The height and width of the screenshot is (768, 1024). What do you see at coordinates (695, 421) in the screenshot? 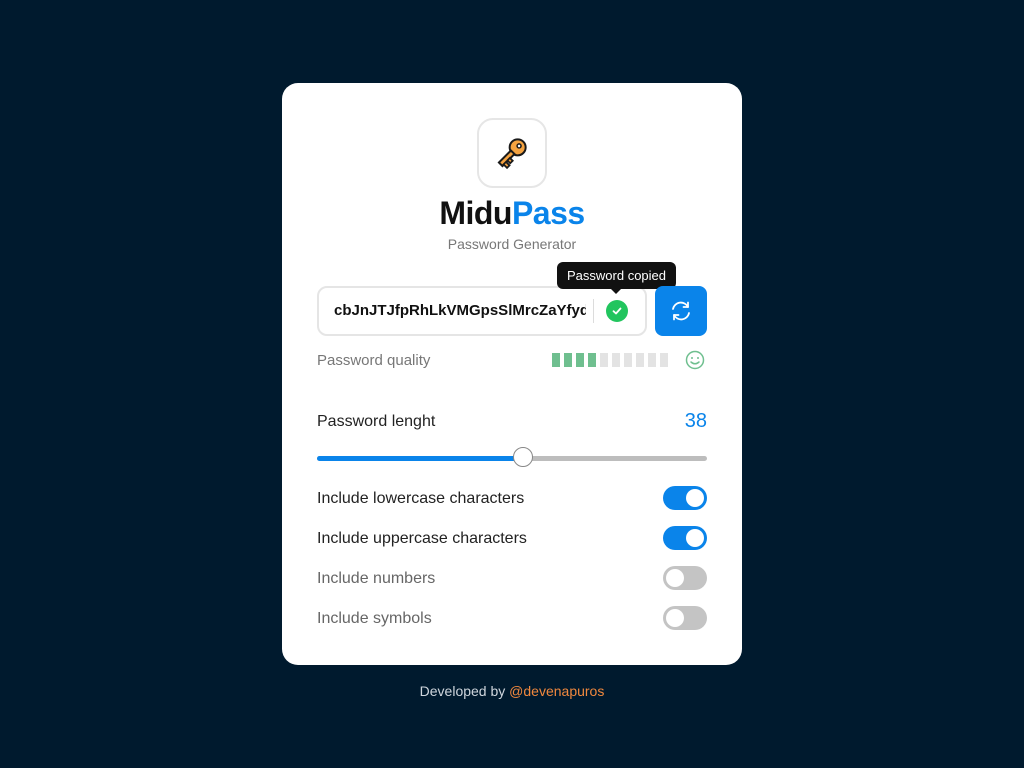
I see `length-value: 38` at bounding box center [695, 421].